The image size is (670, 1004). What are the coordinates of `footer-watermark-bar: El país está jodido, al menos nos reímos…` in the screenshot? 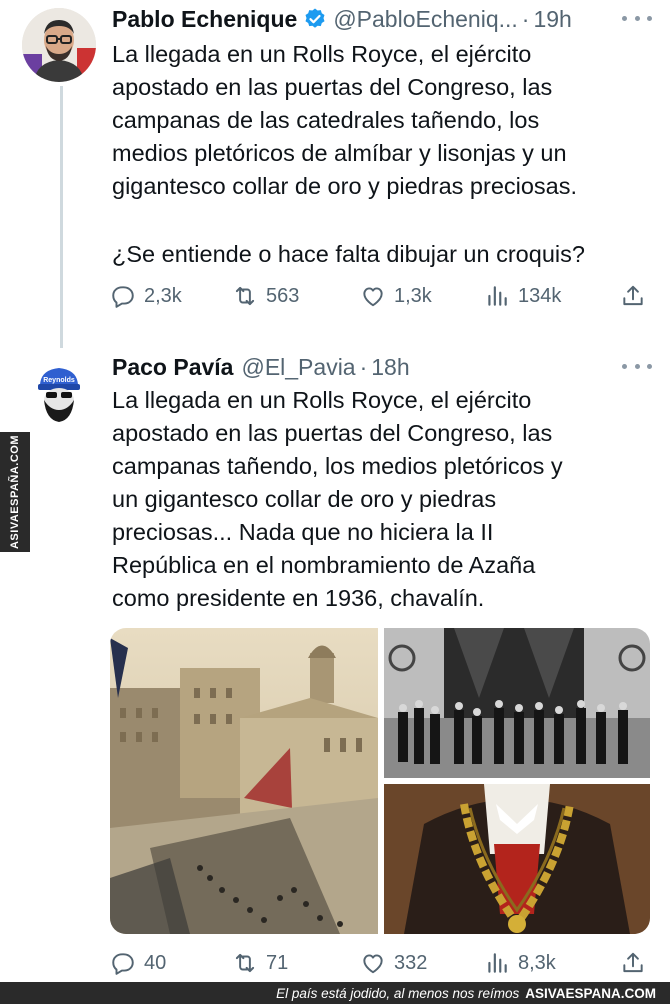 It's located at (335, 993).